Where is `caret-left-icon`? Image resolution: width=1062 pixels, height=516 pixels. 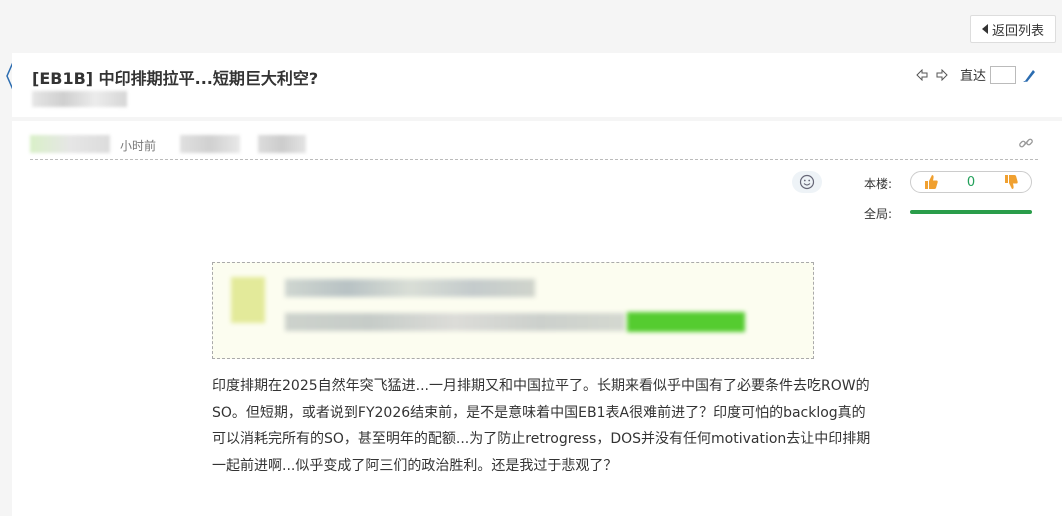 caret-left-icon is located at coordinates (984, 29).